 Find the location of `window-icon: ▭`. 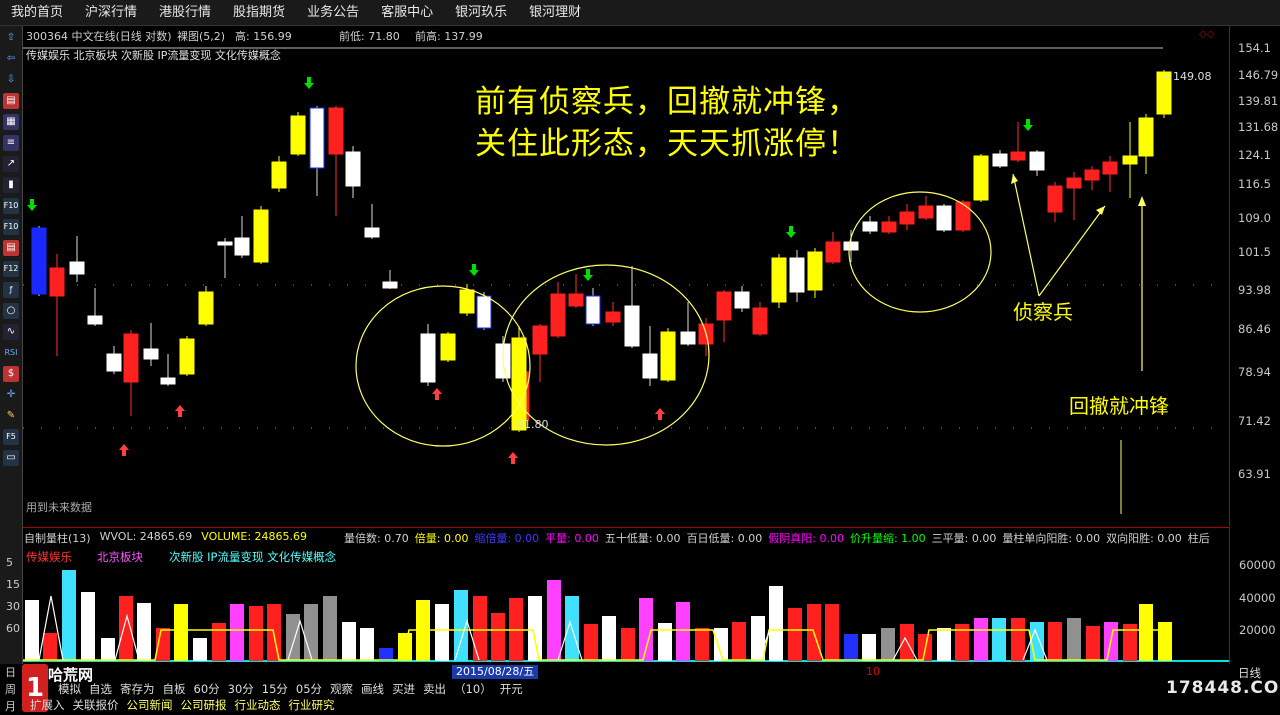

window-icon: ▭ is located at coordinates (11, 458).